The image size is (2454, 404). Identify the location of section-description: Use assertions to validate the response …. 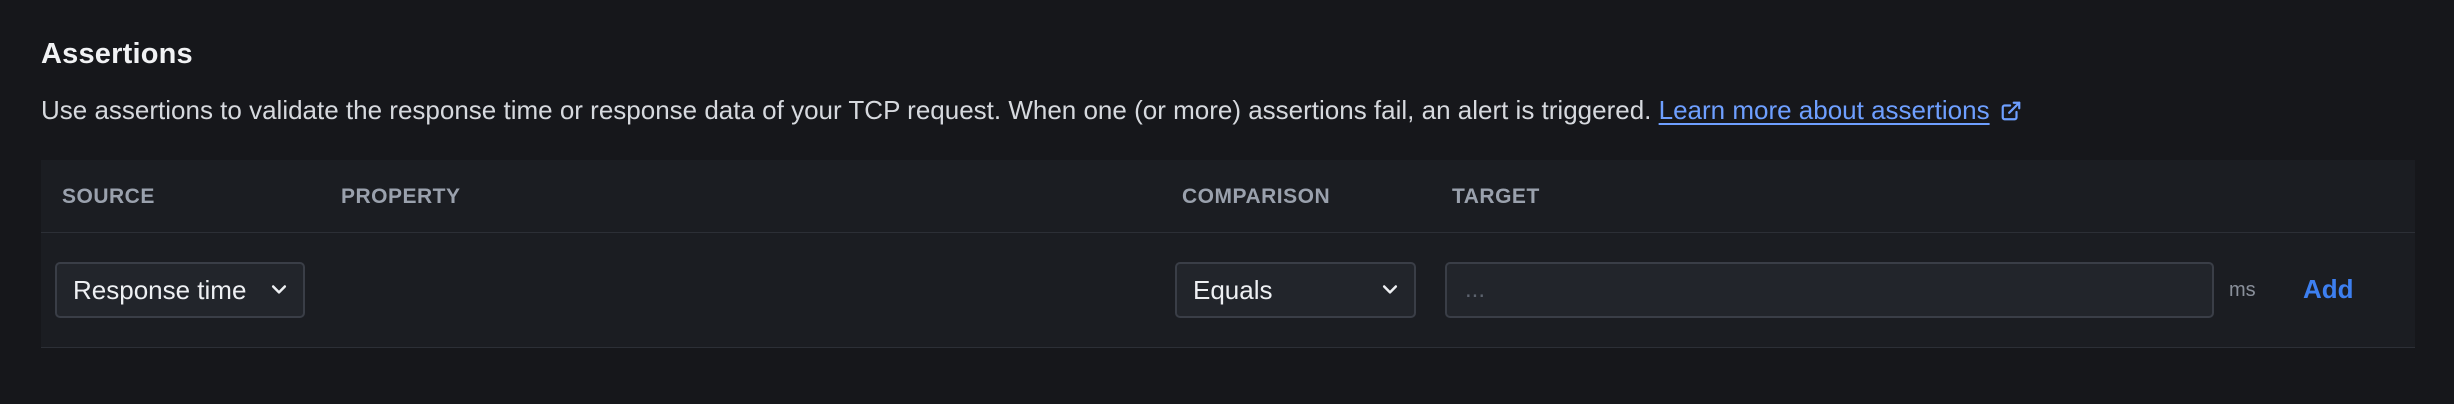
(1031, 110).